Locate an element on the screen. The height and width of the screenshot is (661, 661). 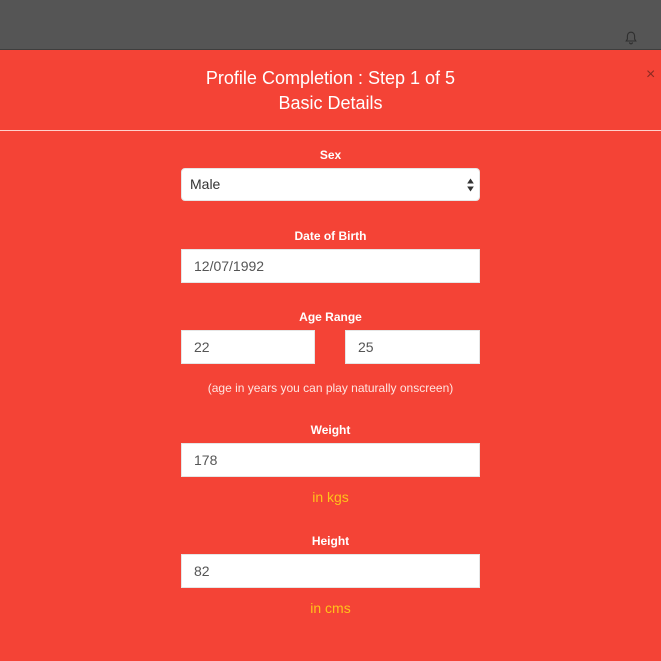
modal-subtitle: Basic Details is located at coordinates (330, 103).